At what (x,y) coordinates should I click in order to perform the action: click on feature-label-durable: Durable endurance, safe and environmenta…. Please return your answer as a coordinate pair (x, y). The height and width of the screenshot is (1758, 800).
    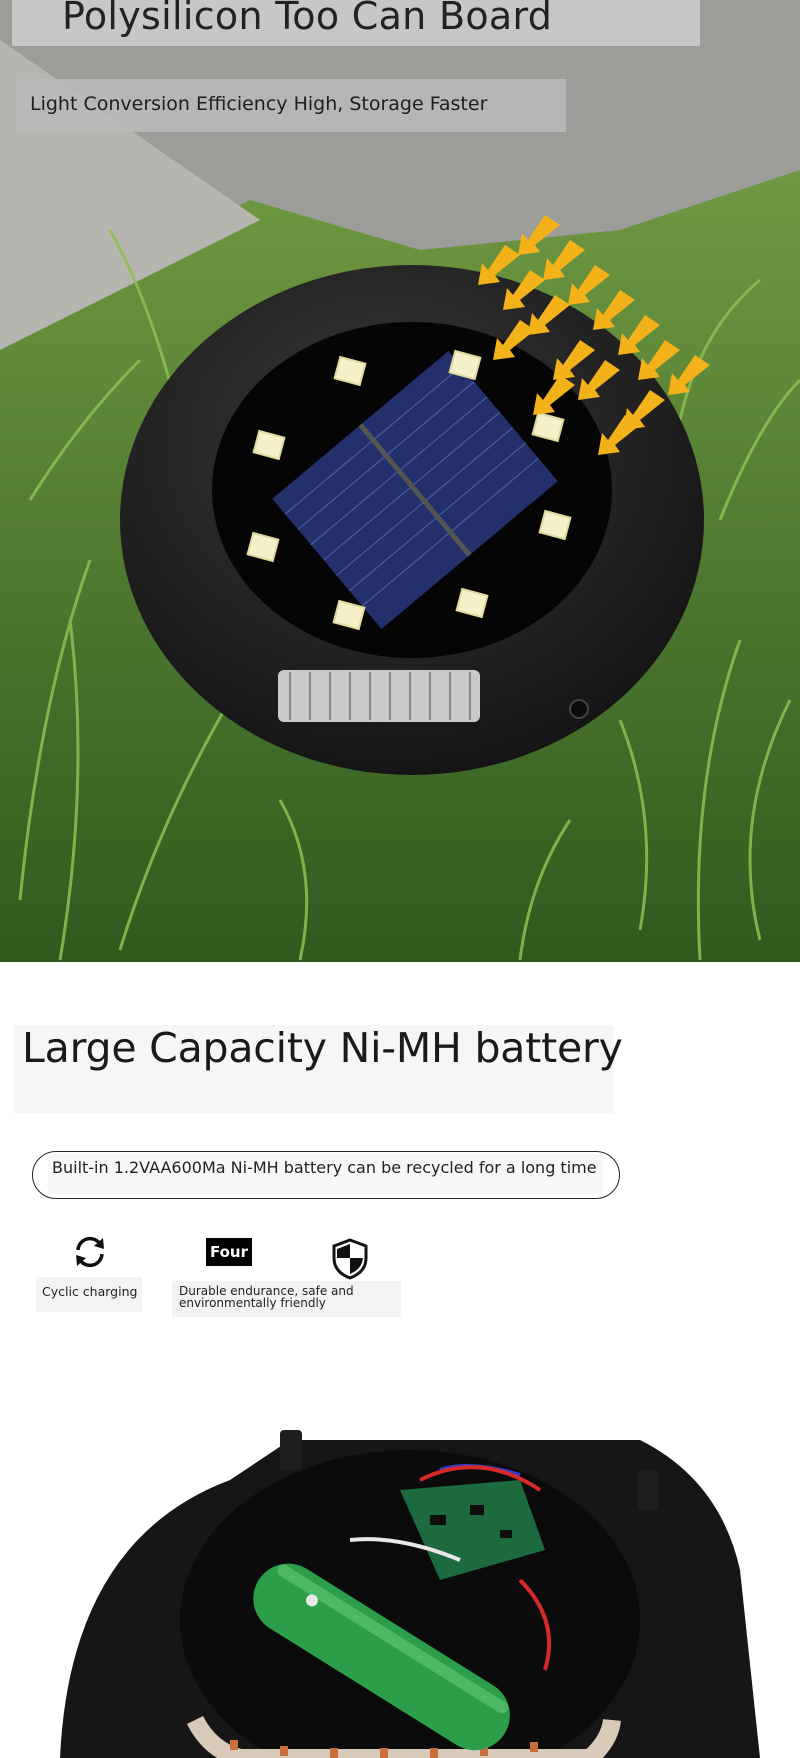
    Looking at the image, I should click on (266, 1297).